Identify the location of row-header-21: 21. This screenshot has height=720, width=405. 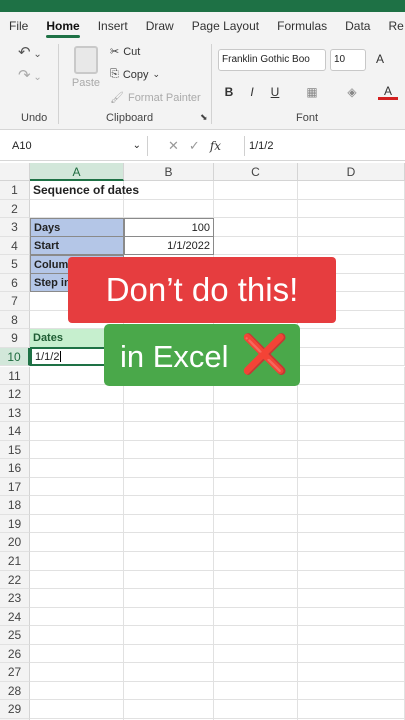
(15, 561).